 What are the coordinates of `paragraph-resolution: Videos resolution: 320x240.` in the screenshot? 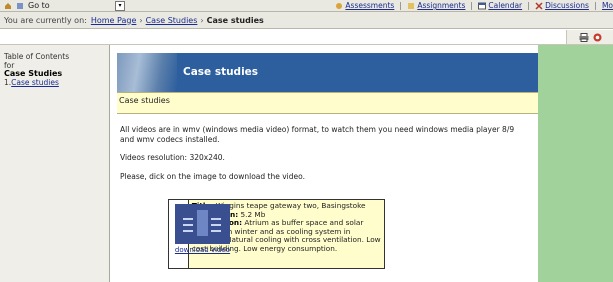 It's located at (172, 157).